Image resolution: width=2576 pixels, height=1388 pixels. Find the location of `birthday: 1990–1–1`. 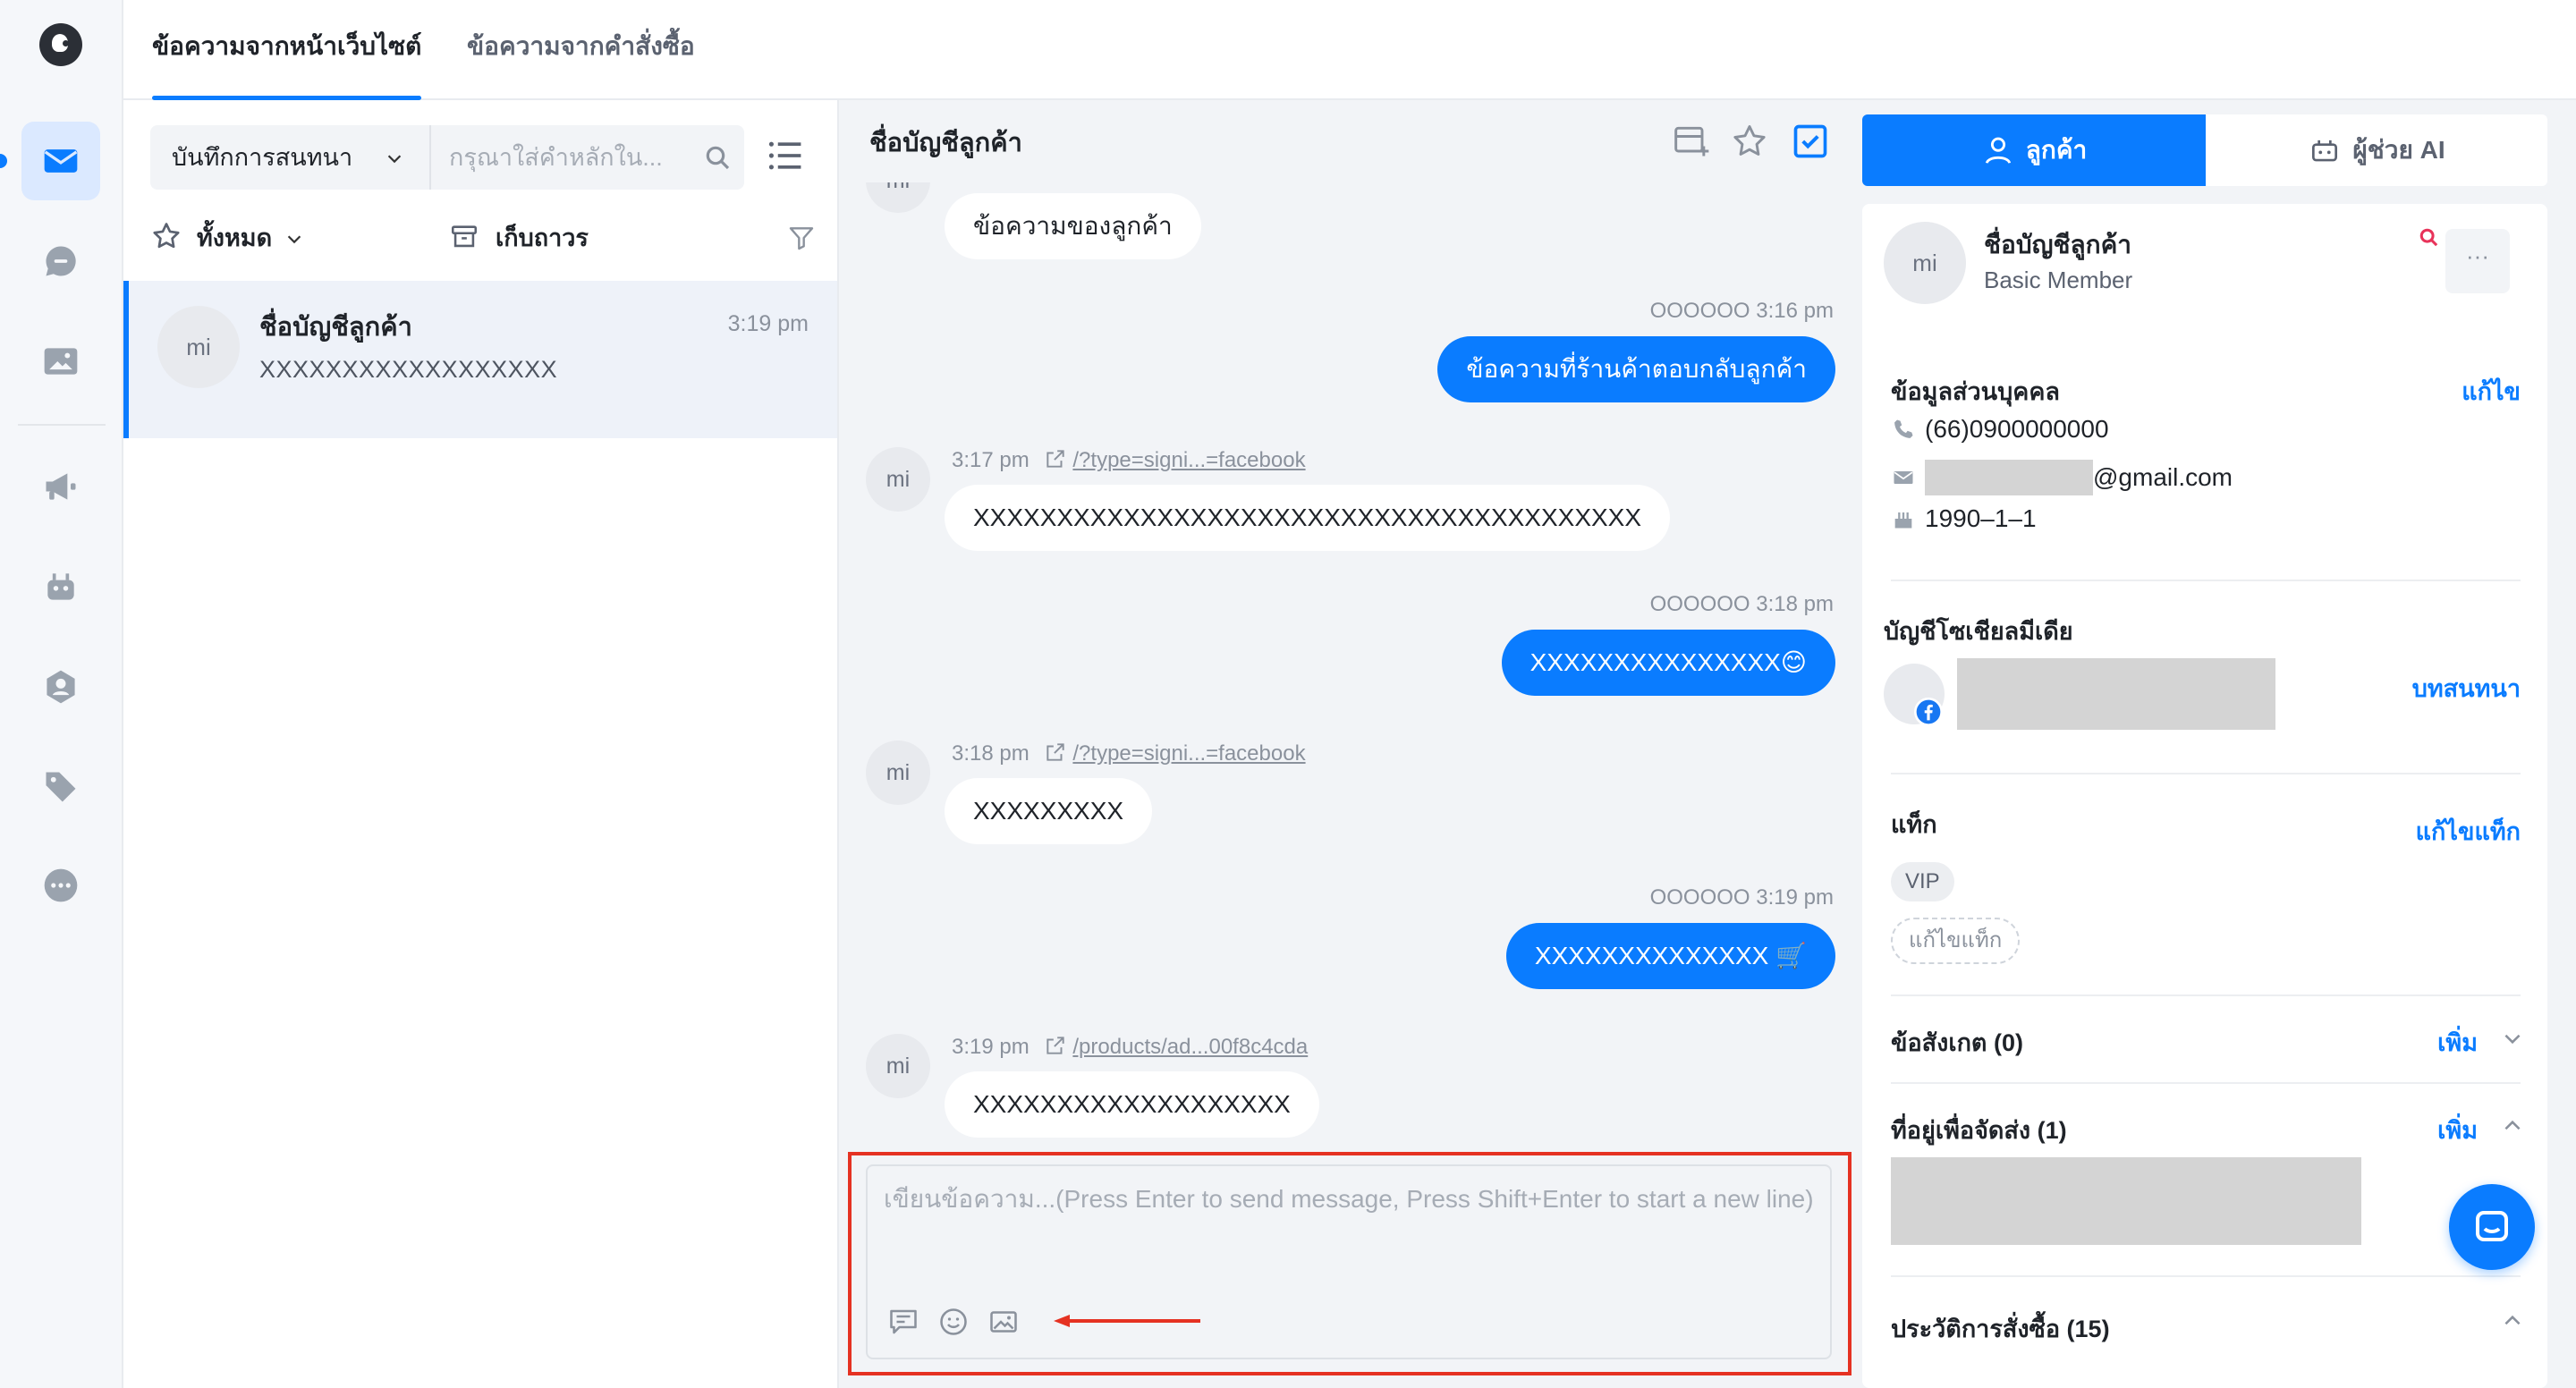

birthday: 1990–1–1 is located at coordinates (1981, 518).